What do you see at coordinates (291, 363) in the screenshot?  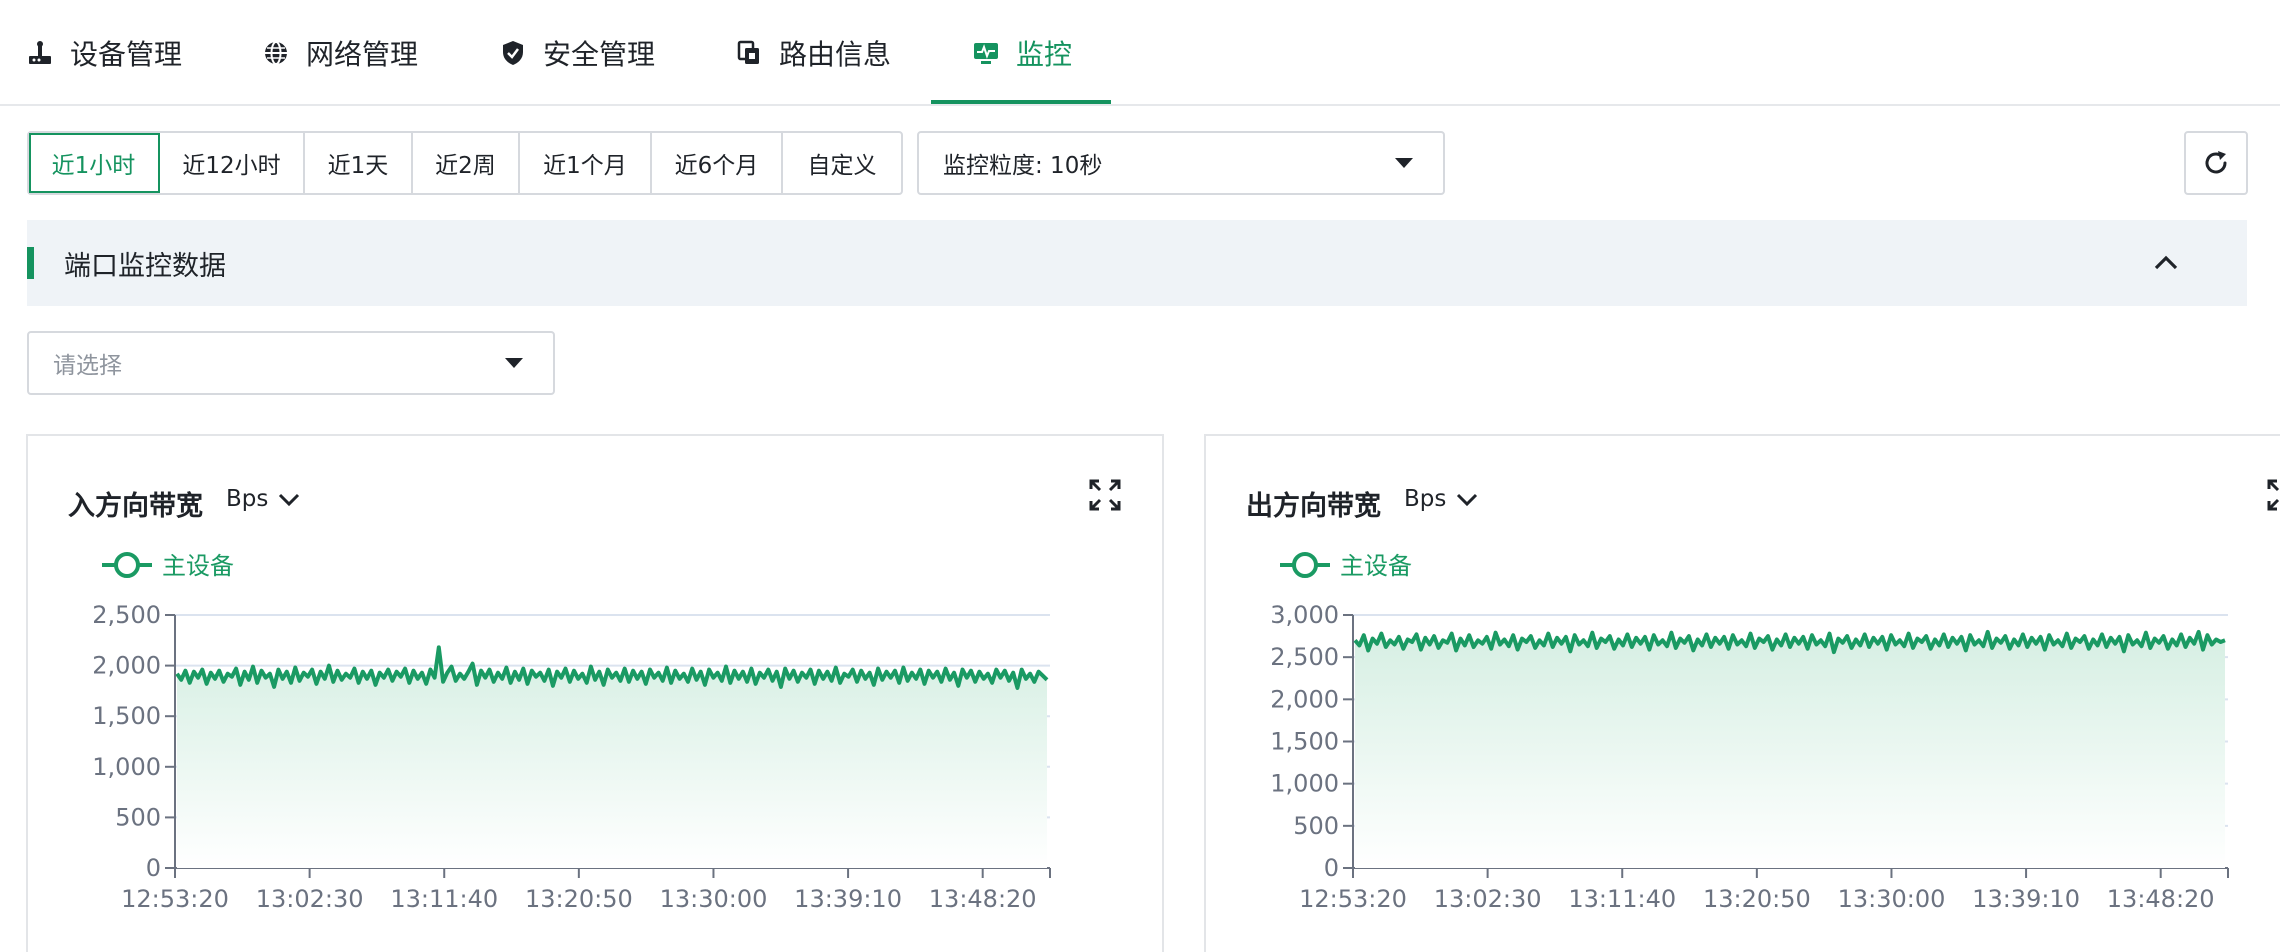 I see `port-select: 请选择` at bounding box center [291, 363].